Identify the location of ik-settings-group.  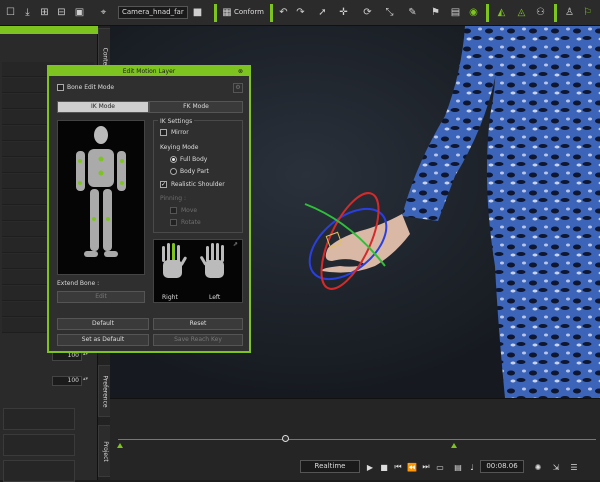
(198, 176).